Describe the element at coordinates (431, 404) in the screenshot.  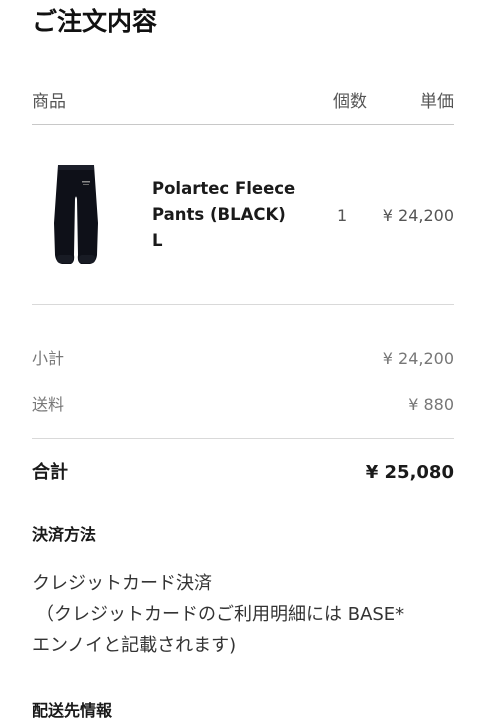
I see `shipping-fee-value: ¥ 880` at that location.